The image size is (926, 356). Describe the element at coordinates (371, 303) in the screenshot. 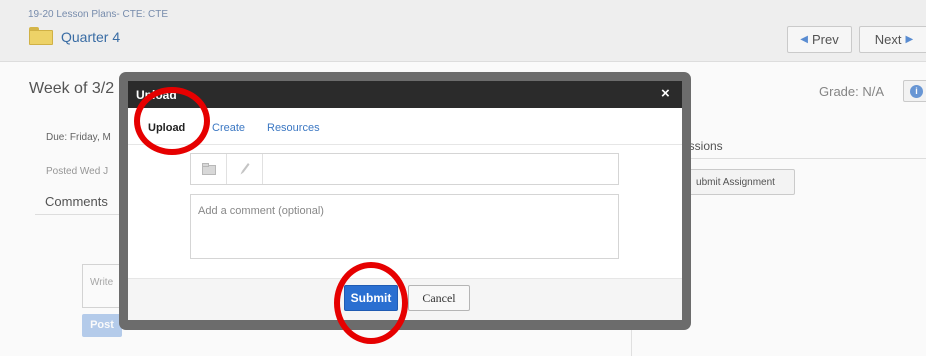

I see `annotation-circle-submit` at that location.